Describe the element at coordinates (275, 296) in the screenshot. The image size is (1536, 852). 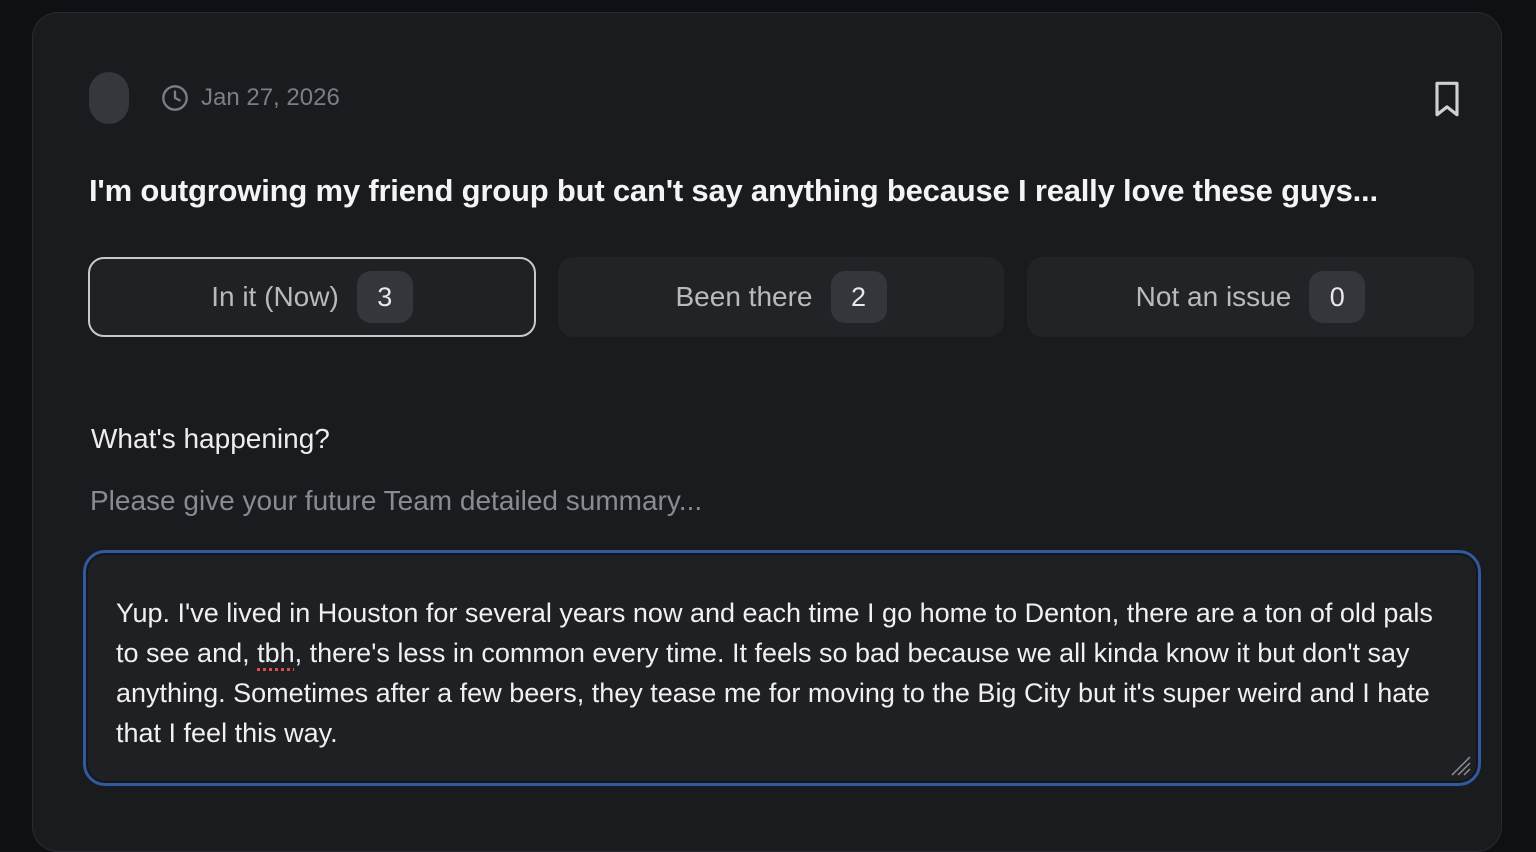
I see `option-label: In it (Now)` at that location.